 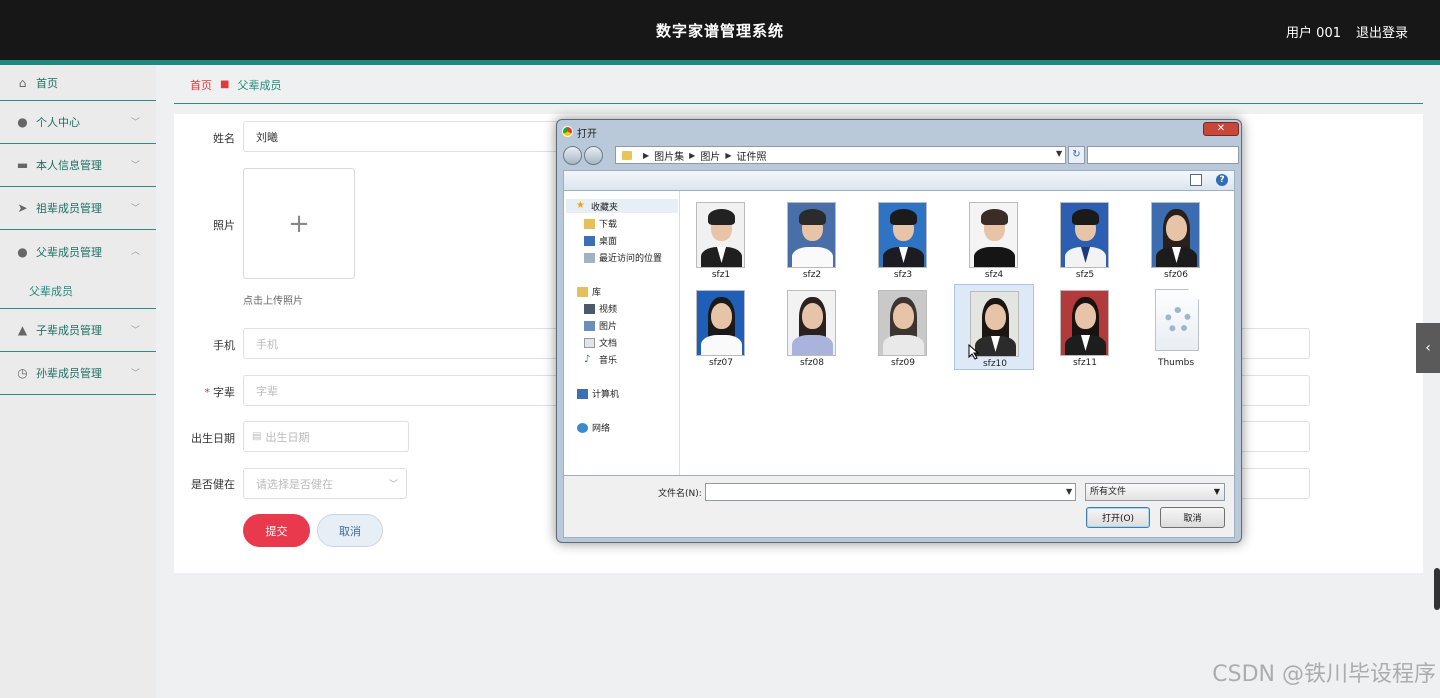 I want to click on path-dropdown-icon: ▼, so click(x=1059, y=153).